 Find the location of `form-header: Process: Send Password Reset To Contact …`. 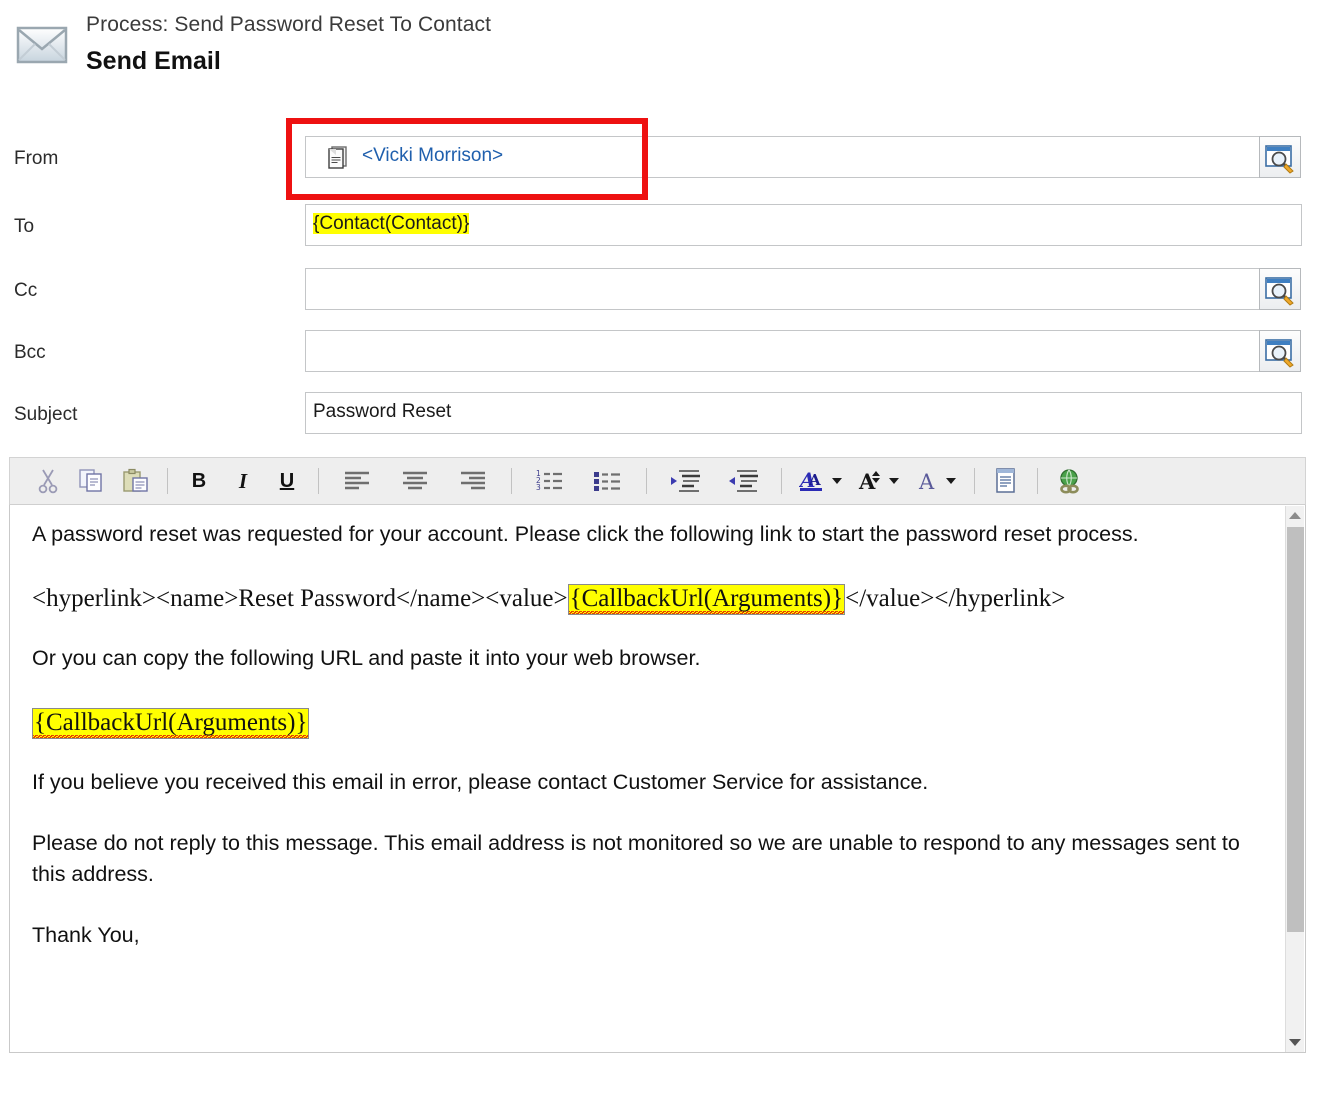

form-header: Process: Send Password Reset To Contact … is located at coordinates (663, 50).